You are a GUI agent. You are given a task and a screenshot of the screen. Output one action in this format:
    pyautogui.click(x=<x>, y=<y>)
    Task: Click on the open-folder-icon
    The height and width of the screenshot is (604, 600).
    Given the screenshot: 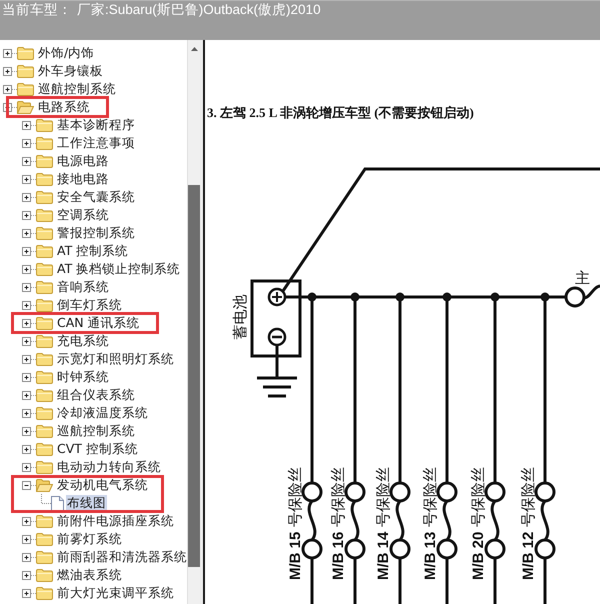 What is the action you would take?
    pyautogui.click(x=25, y=107)
    